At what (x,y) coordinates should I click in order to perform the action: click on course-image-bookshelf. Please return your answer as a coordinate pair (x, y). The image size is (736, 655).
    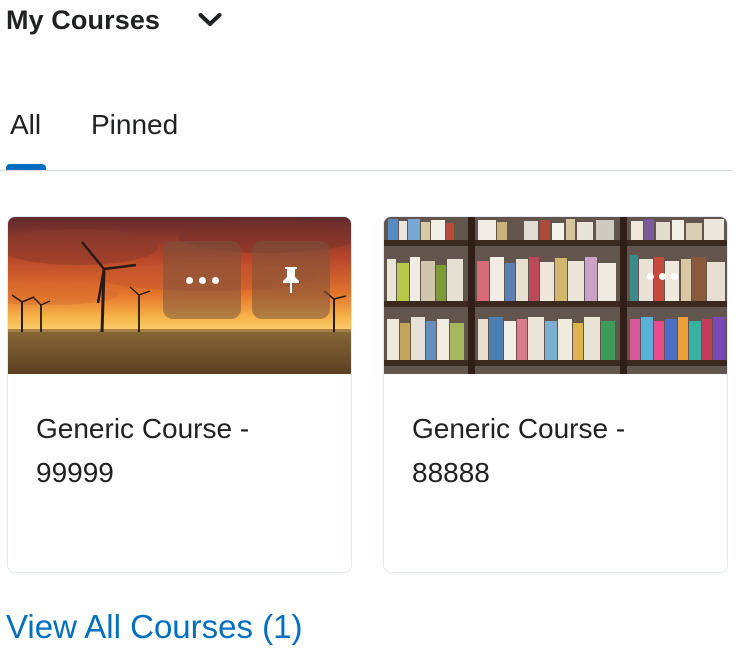
    Looking at the image, I should click on (555, 295).